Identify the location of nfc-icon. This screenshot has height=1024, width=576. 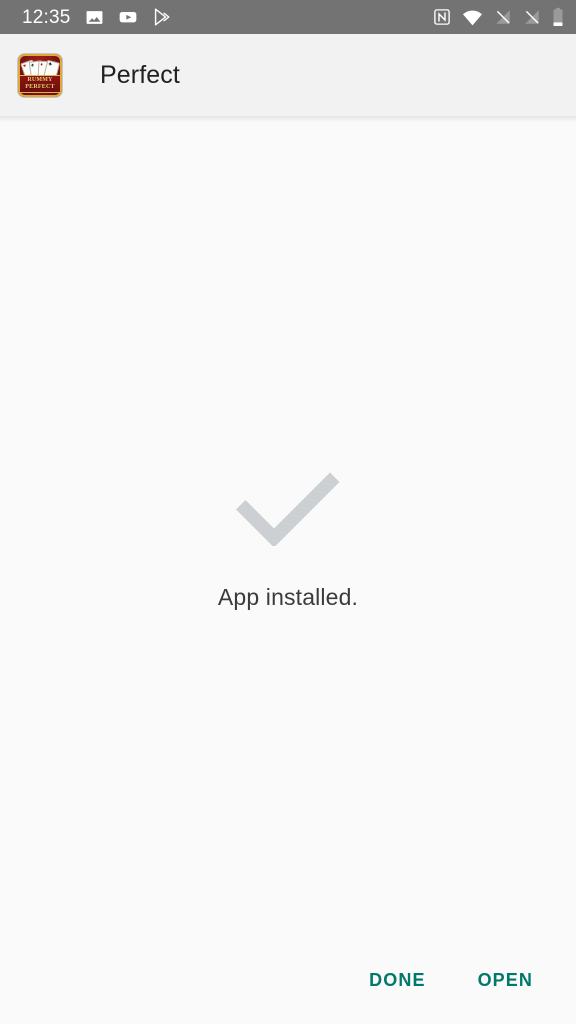
(442, 17).